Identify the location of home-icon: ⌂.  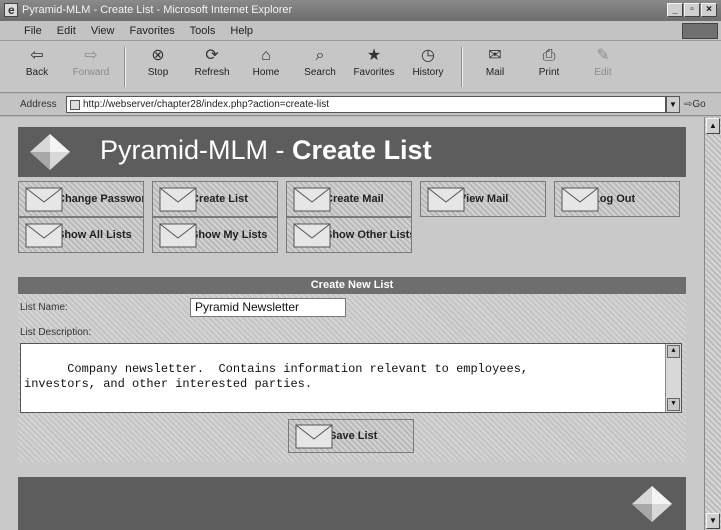
(266, 55).